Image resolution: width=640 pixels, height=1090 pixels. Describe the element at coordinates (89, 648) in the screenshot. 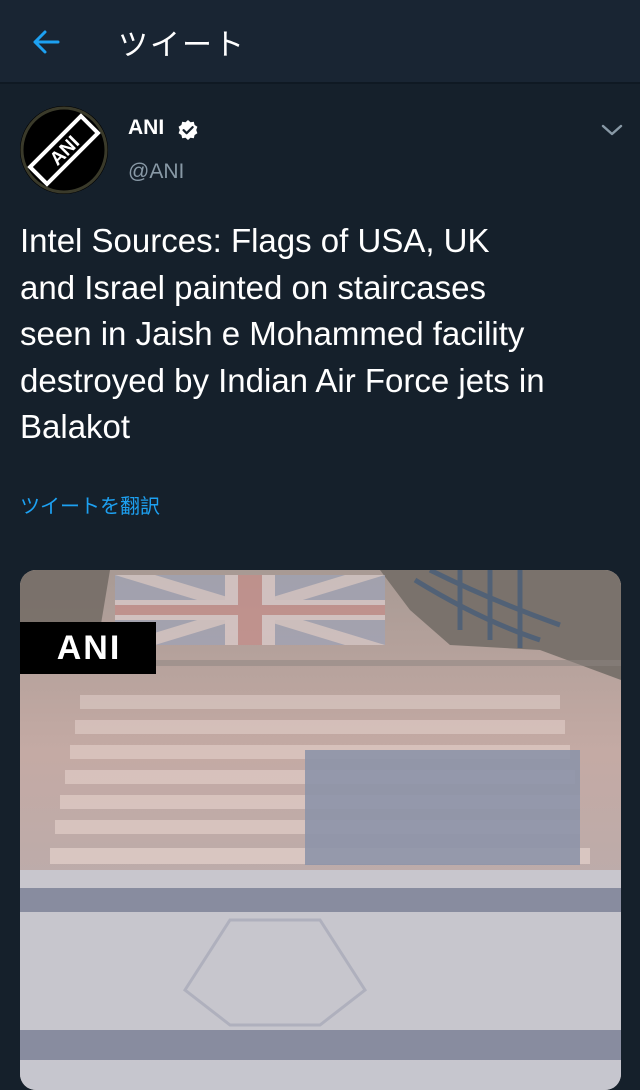

I see `media-watermark: ANI` at that location.